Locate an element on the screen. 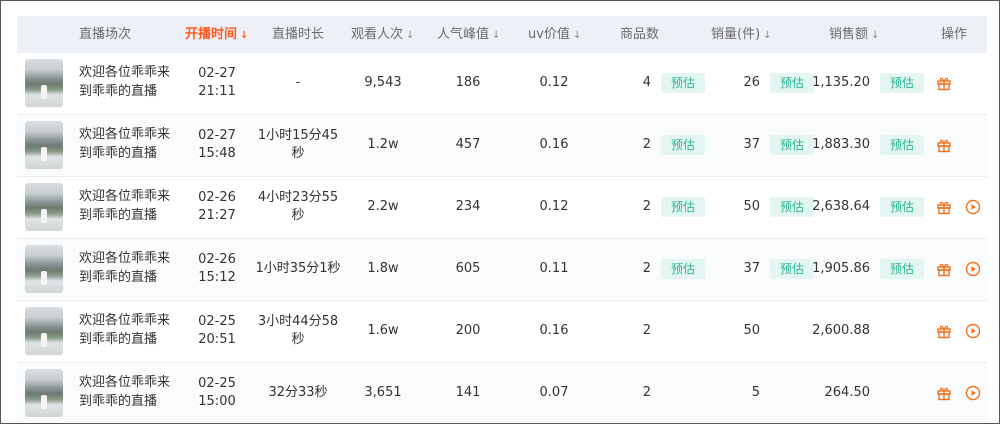 The width and height of the screenshot is (1000, 424). col-header-views: 观看人次 ↓ is located at coordinates (382, 34).